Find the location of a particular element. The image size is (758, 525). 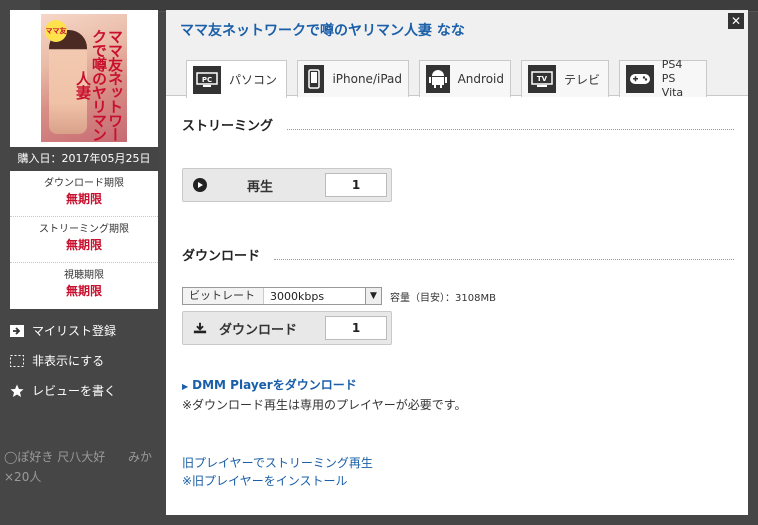

download-section: ダウンロード is located at coordinates (458, 254).